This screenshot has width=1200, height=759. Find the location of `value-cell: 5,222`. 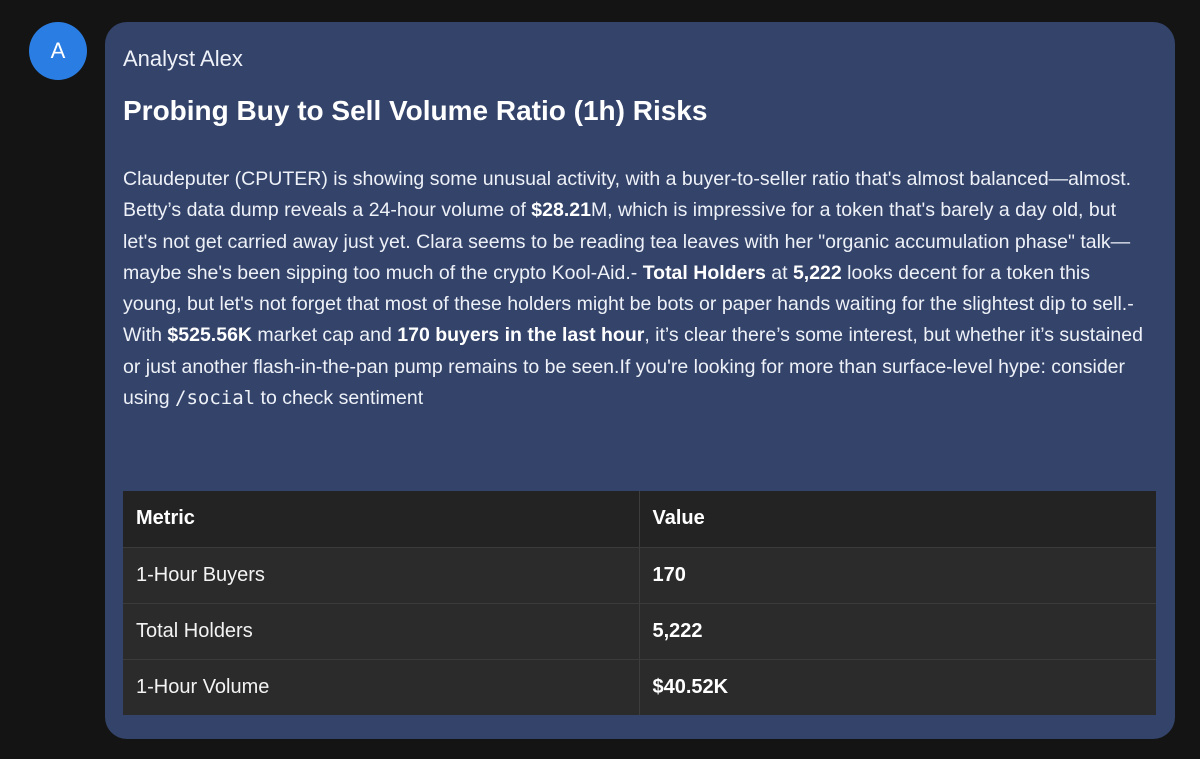

value-cell: 5,222 is located at coordinates (897, 631).